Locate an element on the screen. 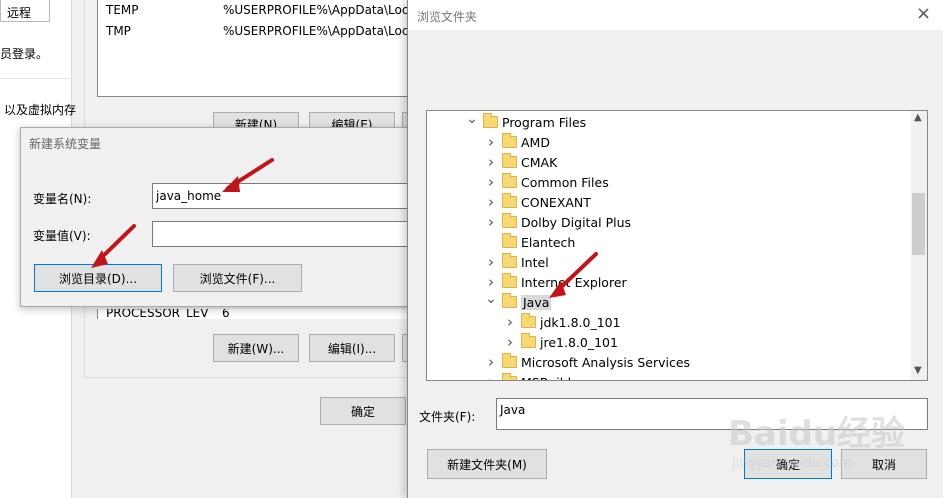  tree-node: › Intel is located at coordinates (516, 262).